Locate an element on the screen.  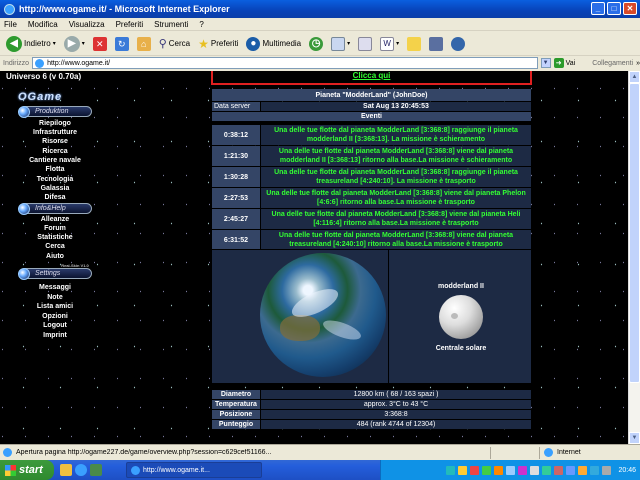
media-button: ● Multimedia is located at coordinates (273, 44).